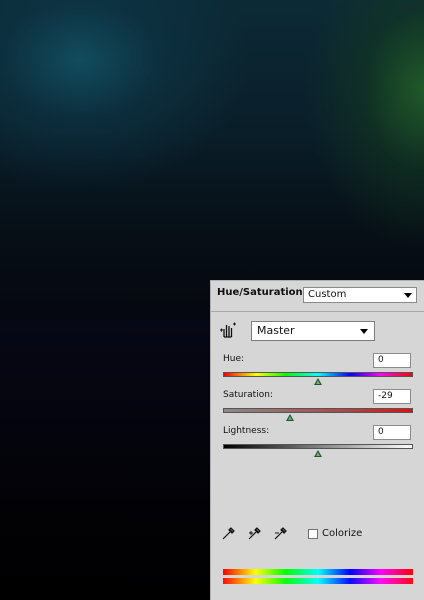 The height and width of the screenshot is (600, 424). What do you see at coordinates (318, 374) in the screenshot?
I see `hue-slider-track` at bounding box center [318, 374].